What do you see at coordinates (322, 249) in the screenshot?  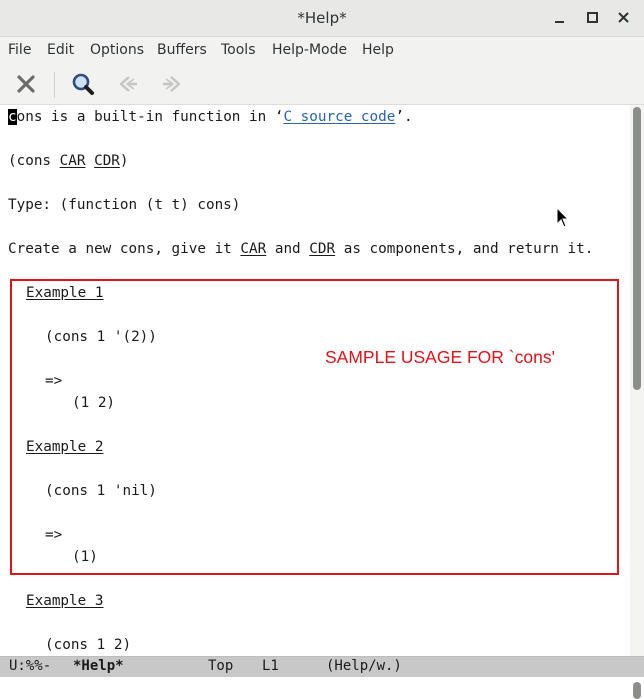 I see `cdr-link-2: CDR` at bounding box center [322, 249].